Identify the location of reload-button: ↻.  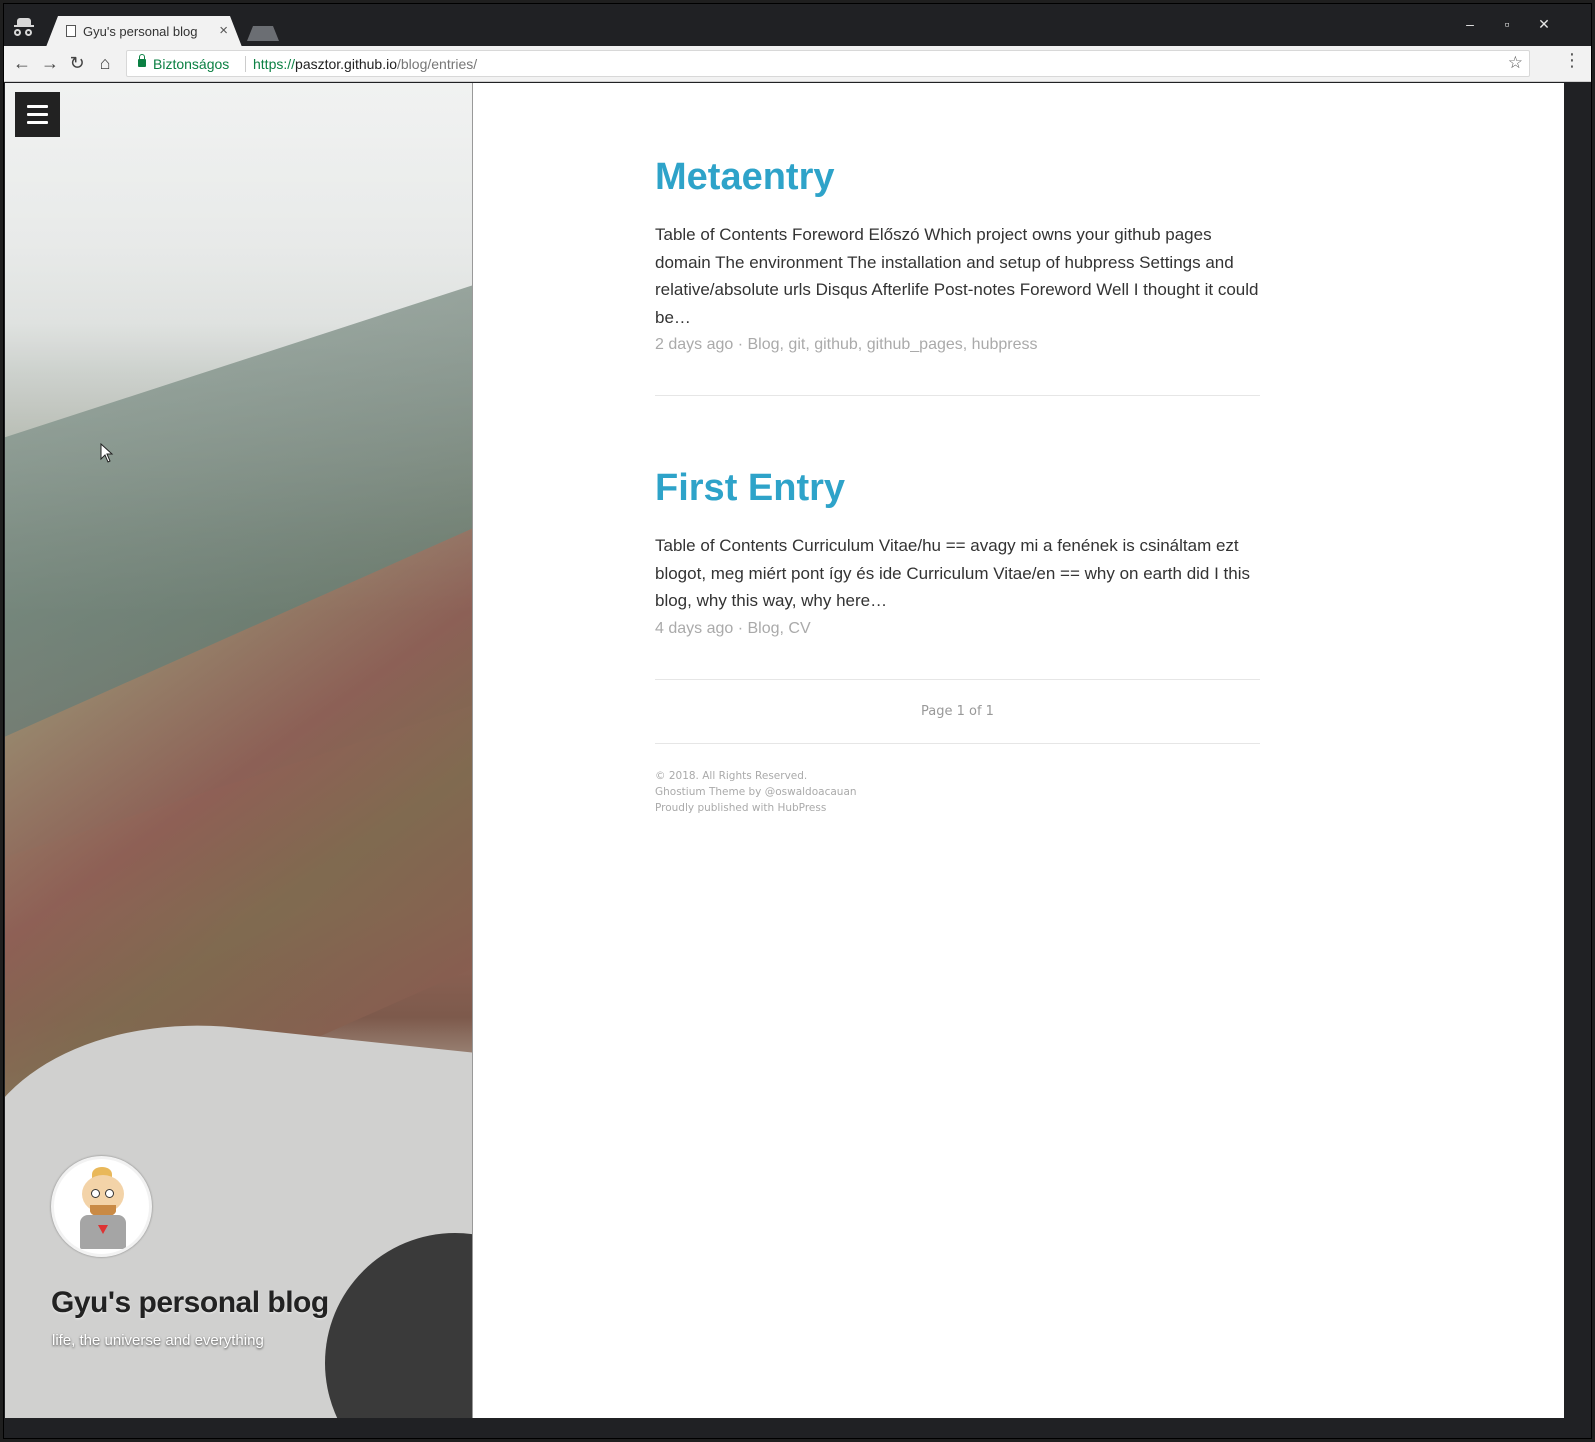
(77, 63).